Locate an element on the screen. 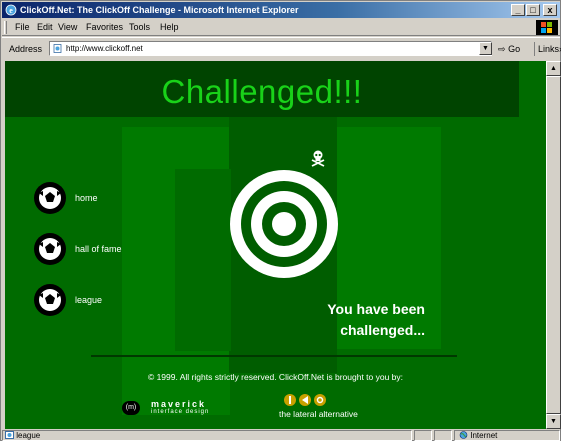  go-label: Go is located at coordinates (514, 49).